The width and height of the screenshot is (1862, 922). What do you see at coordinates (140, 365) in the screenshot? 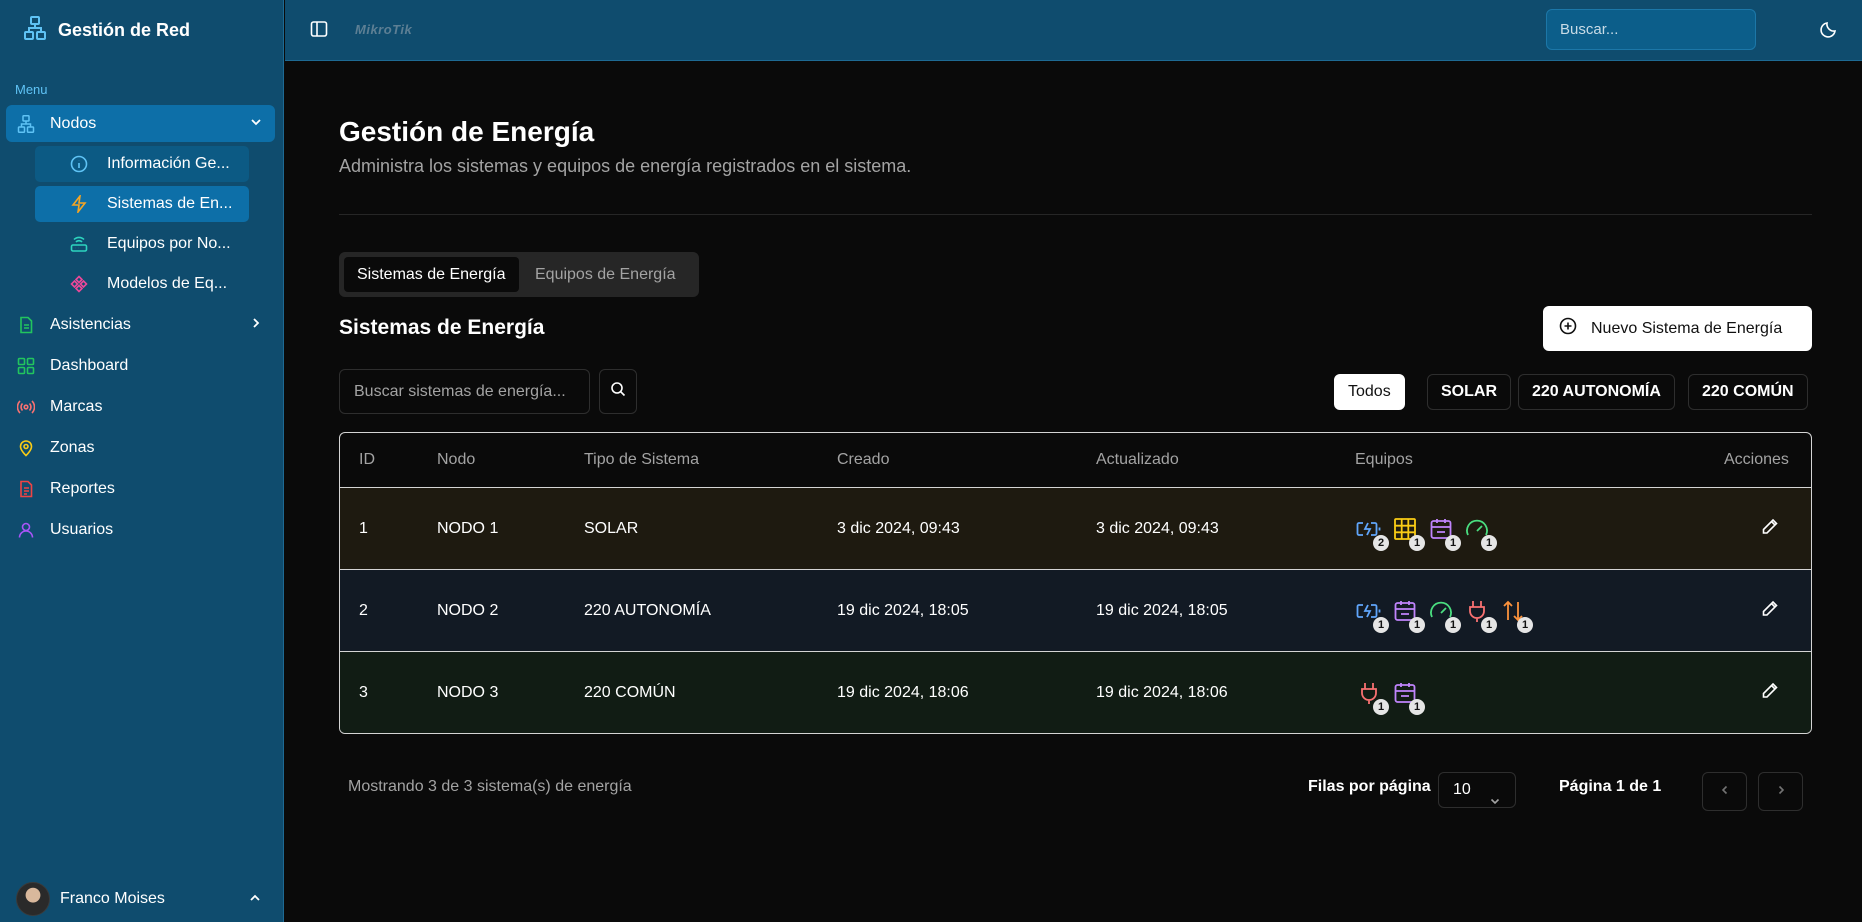
I see `sidebar-item-dashboard: Dashboard` at bounding box center [140, 365].